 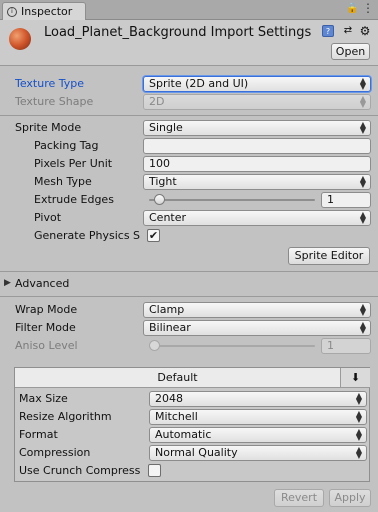 I want to click on resize-algorithm-row: Resize Algorithm Mitchell ▲ ▼, so click(x=193, y=417).